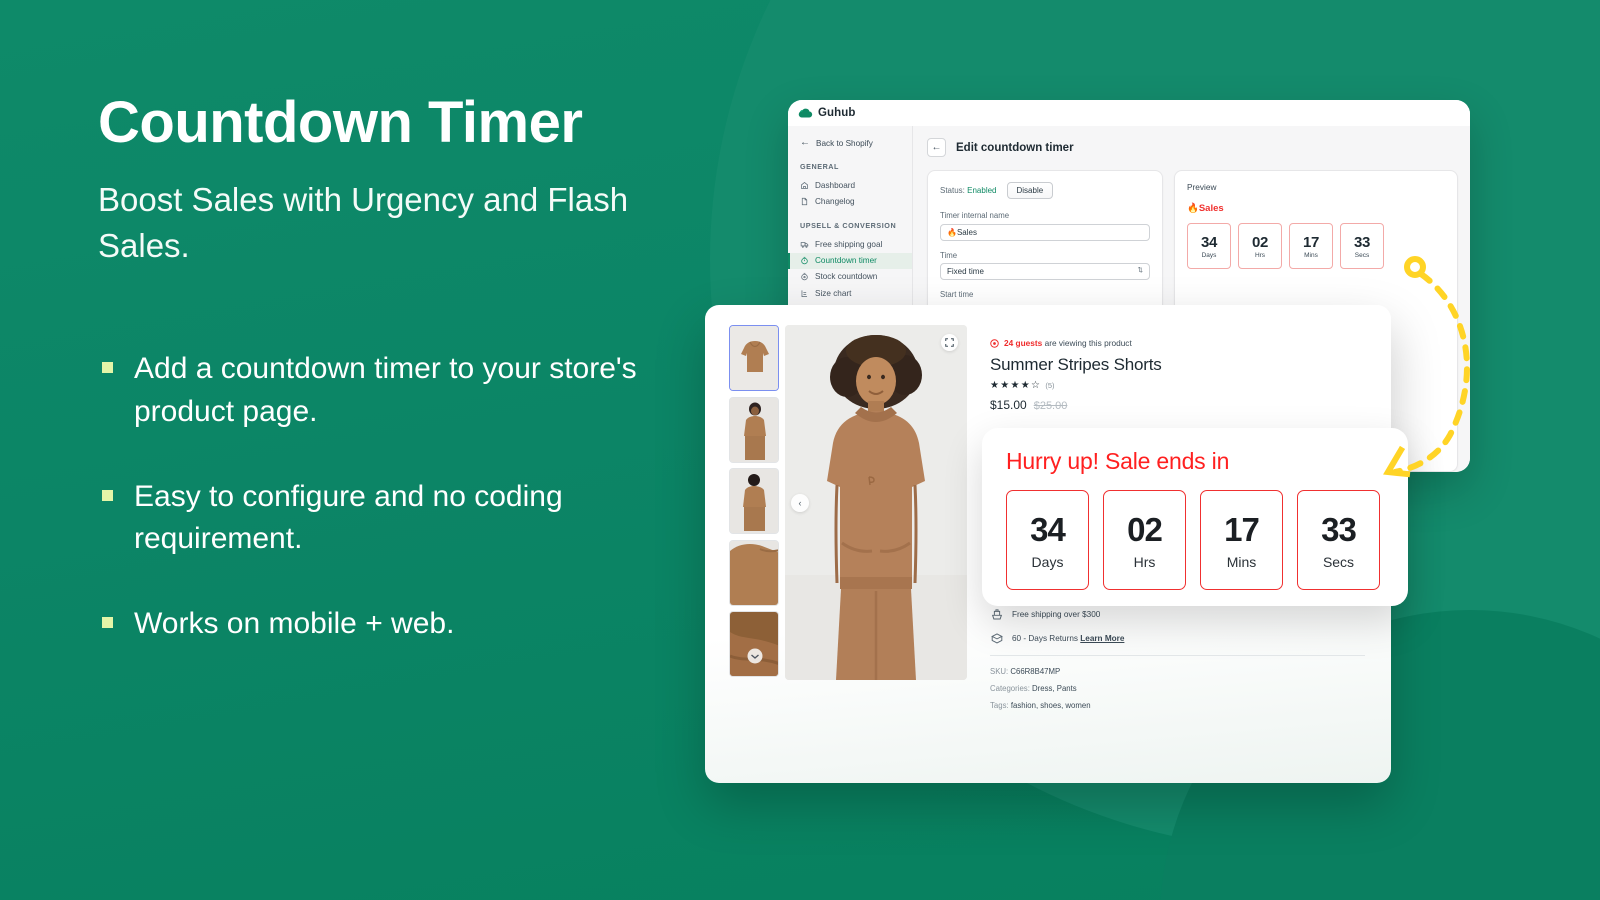  I want to click on product-hero-image: ‹, so click(876, 502).